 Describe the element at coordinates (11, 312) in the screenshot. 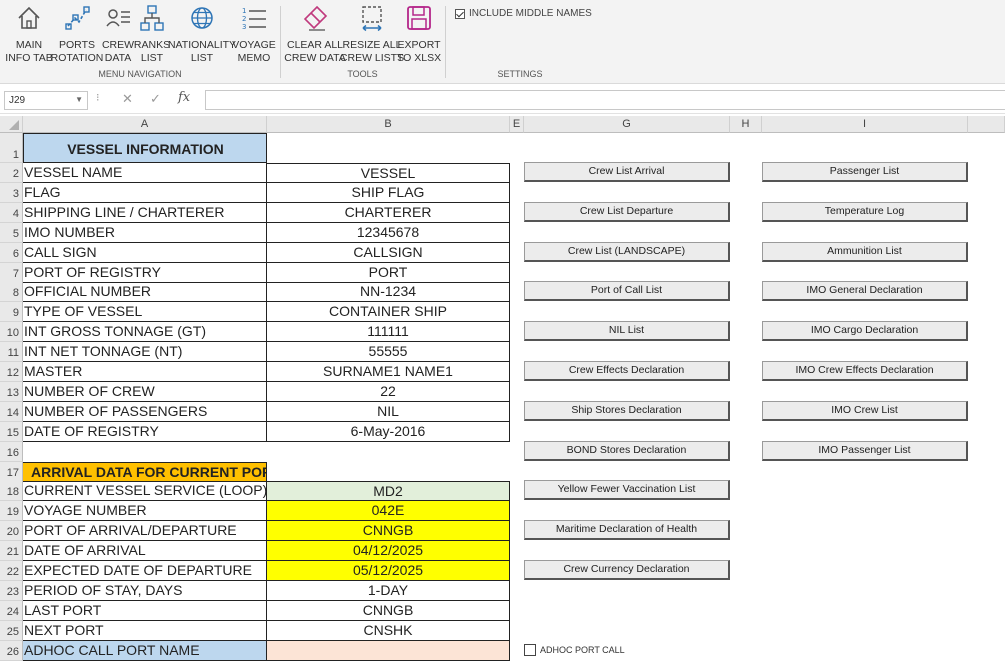

I see `row-header: 9` at that location.